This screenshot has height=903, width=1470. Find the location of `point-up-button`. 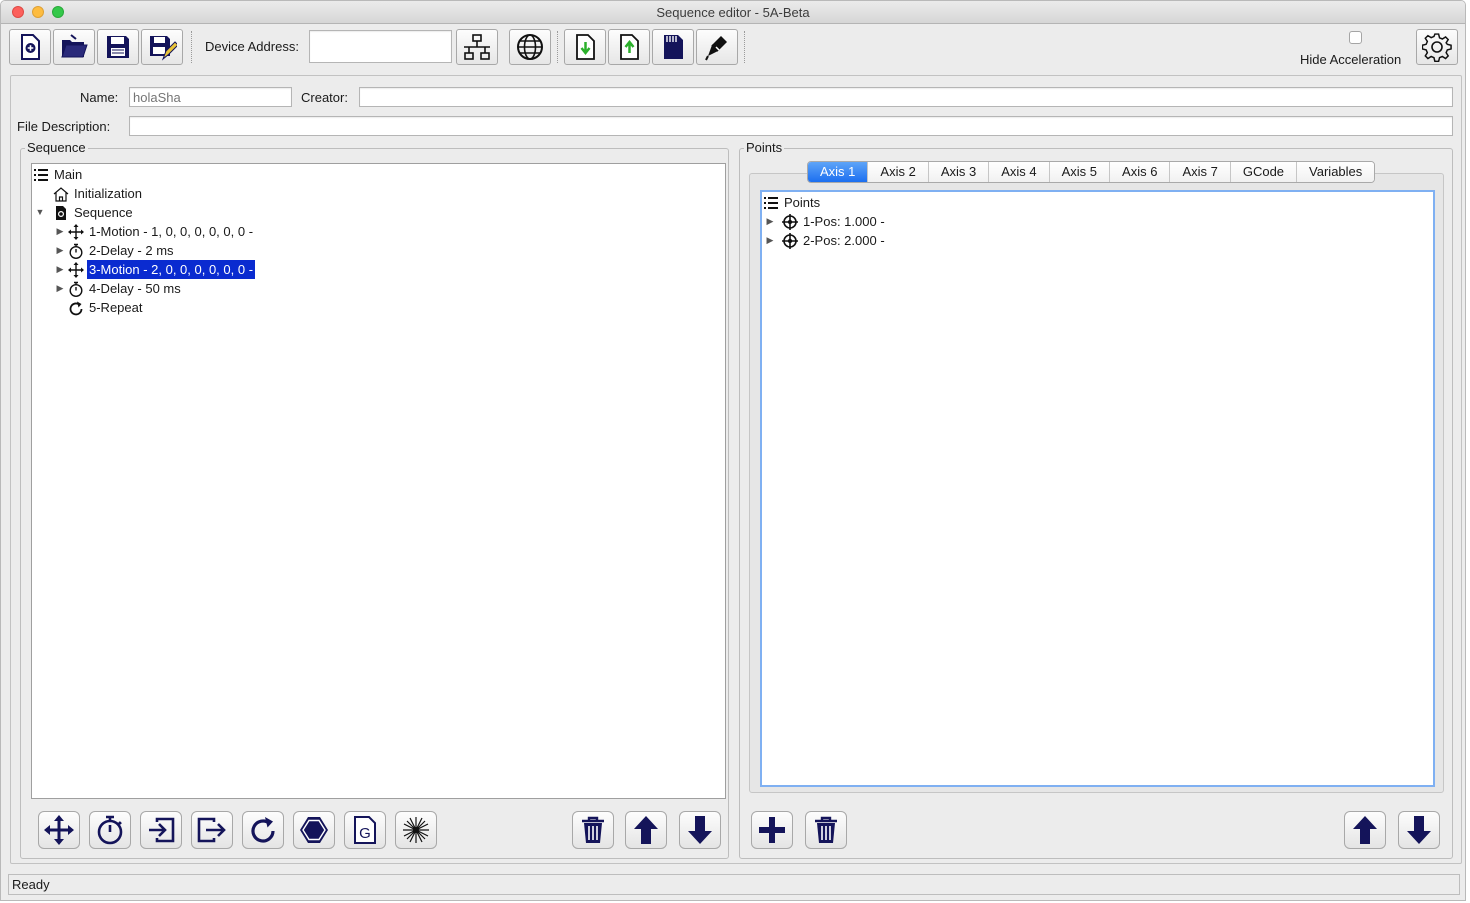

point-up-button is located at coordinates (1365, 830).